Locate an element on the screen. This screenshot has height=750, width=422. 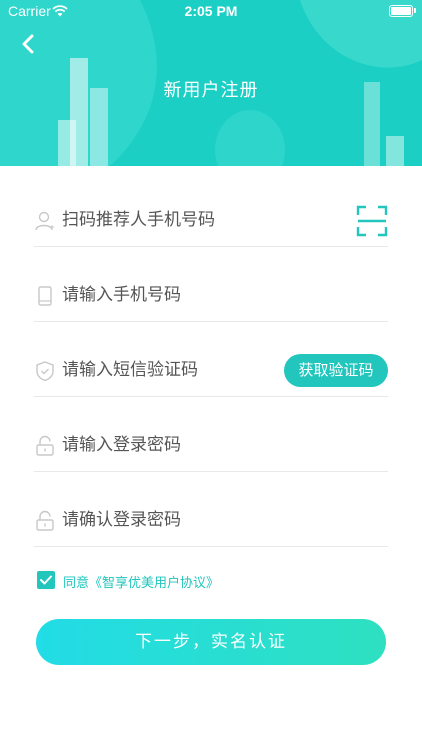
battery-icon is located at coordinates (401, 11).